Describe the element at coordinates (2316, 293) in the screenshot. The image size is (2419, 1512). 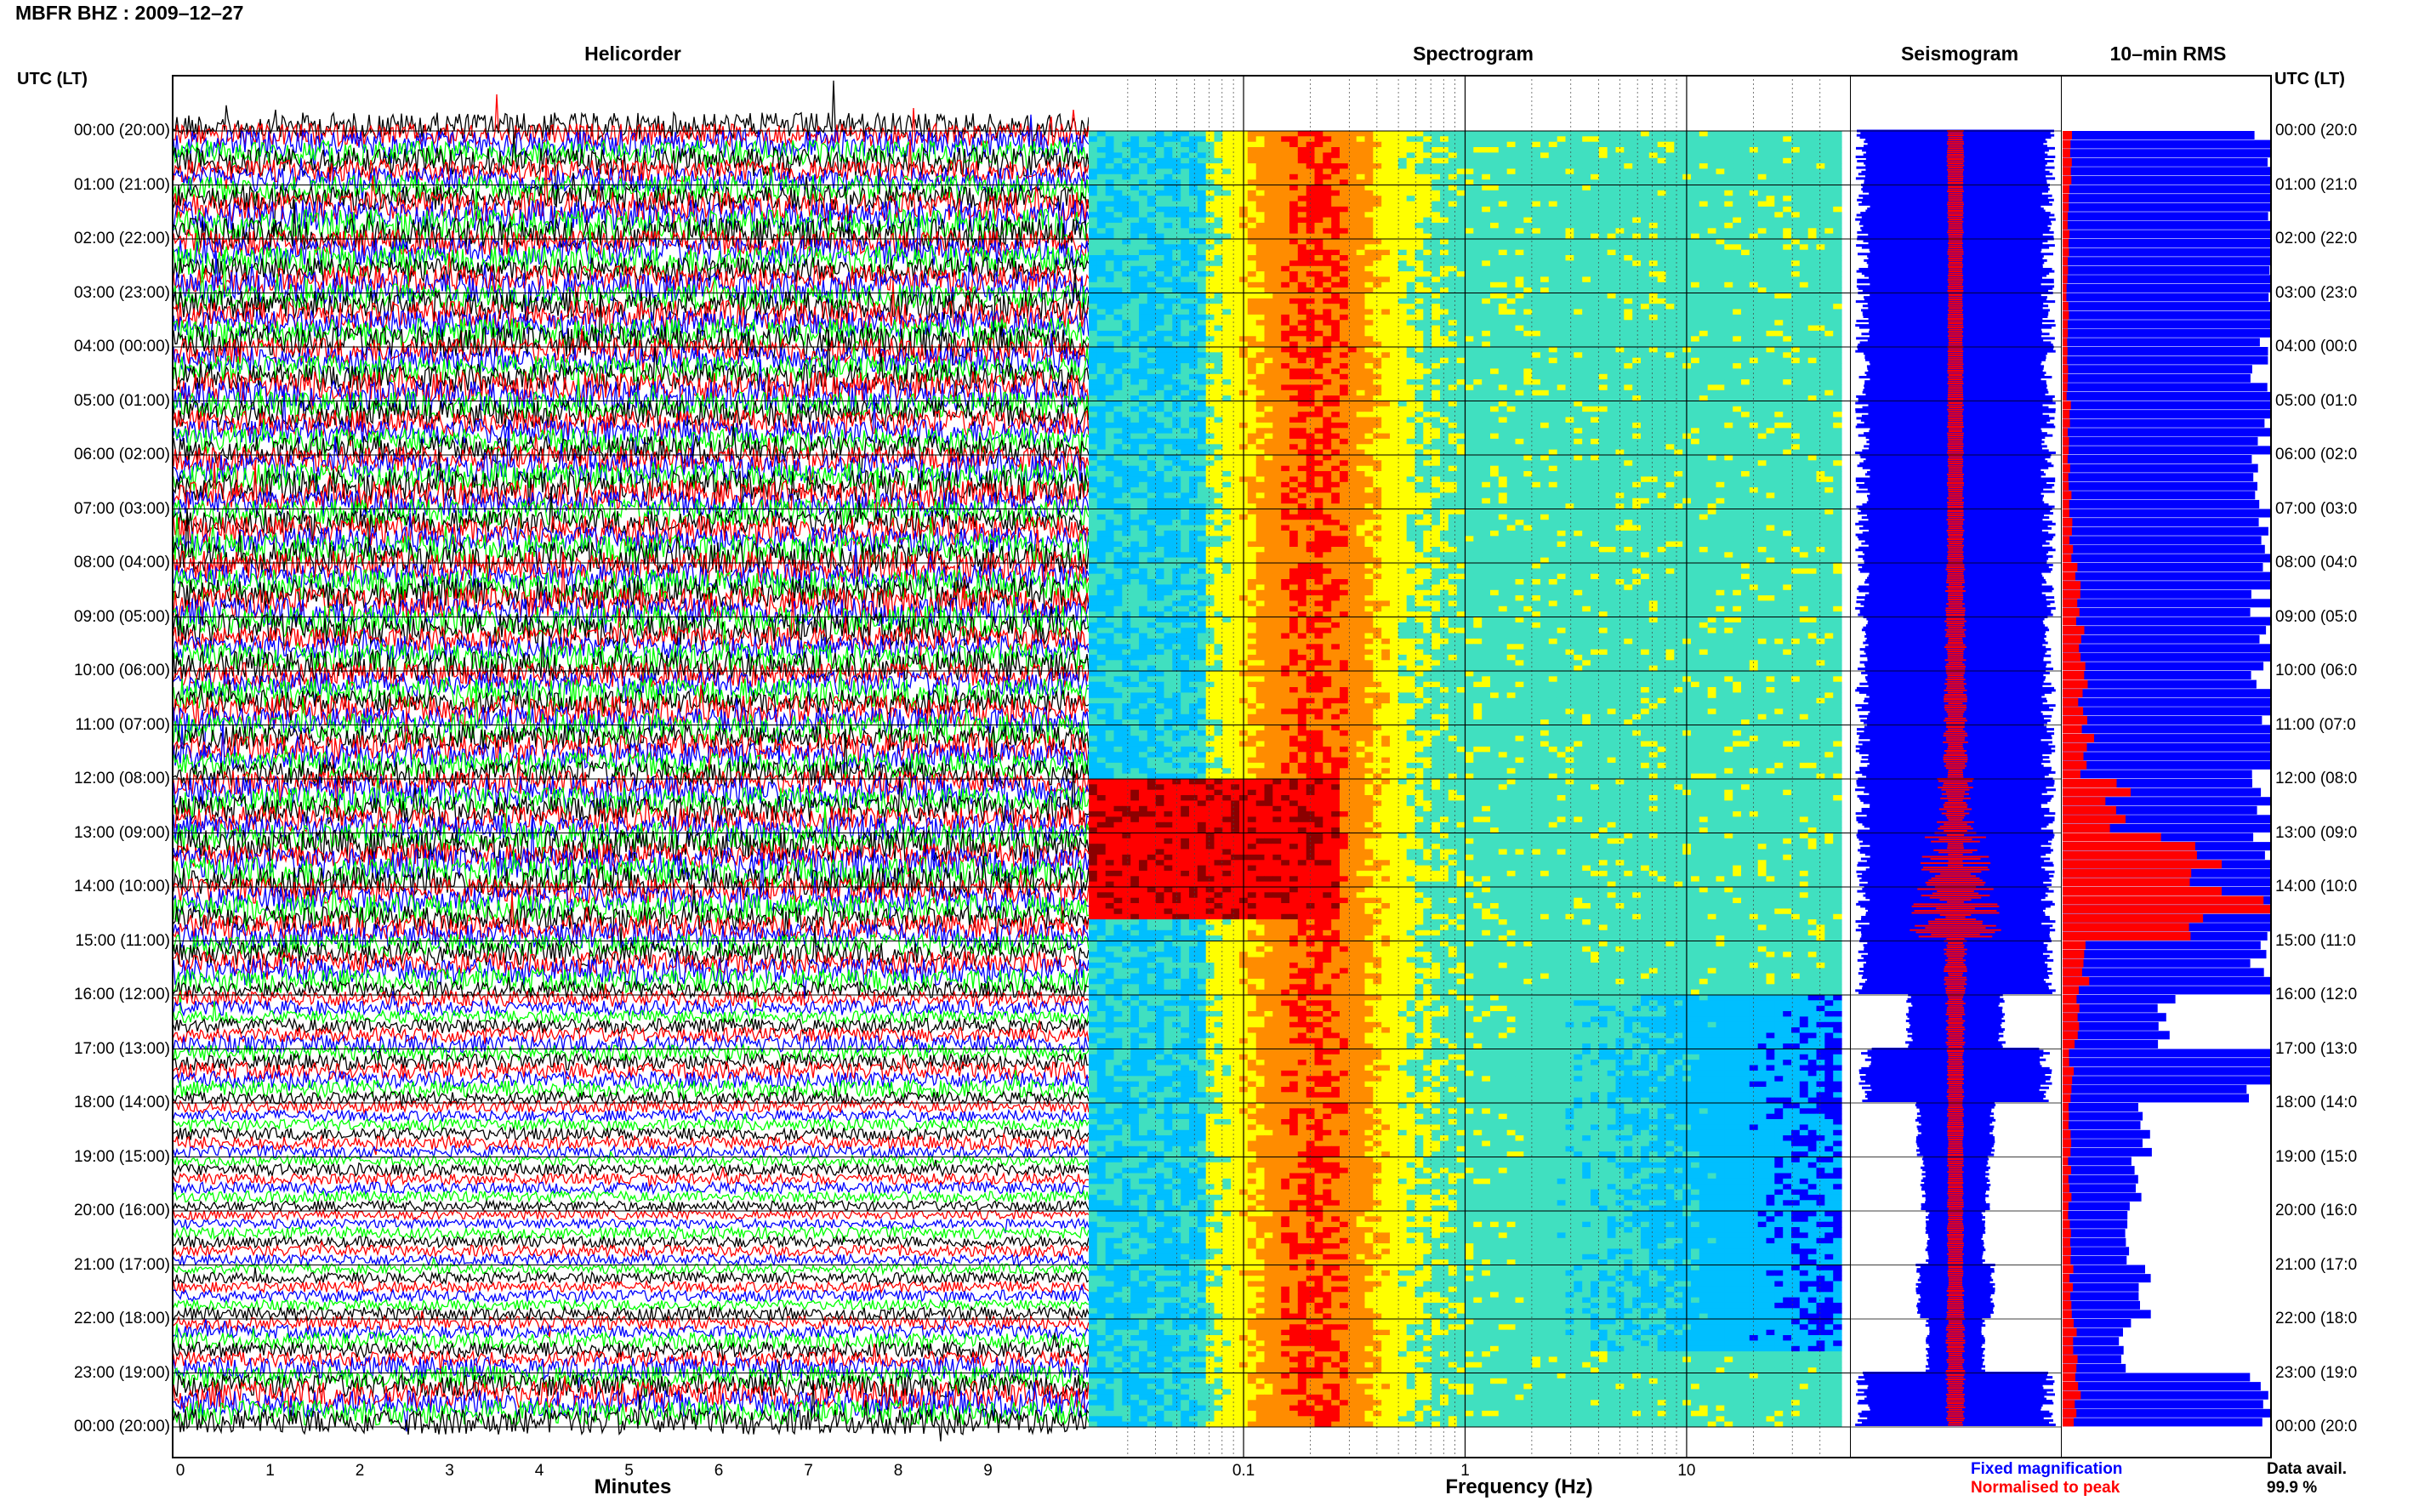
I see `hour-label-right: 03:00 (23:0` at that location.